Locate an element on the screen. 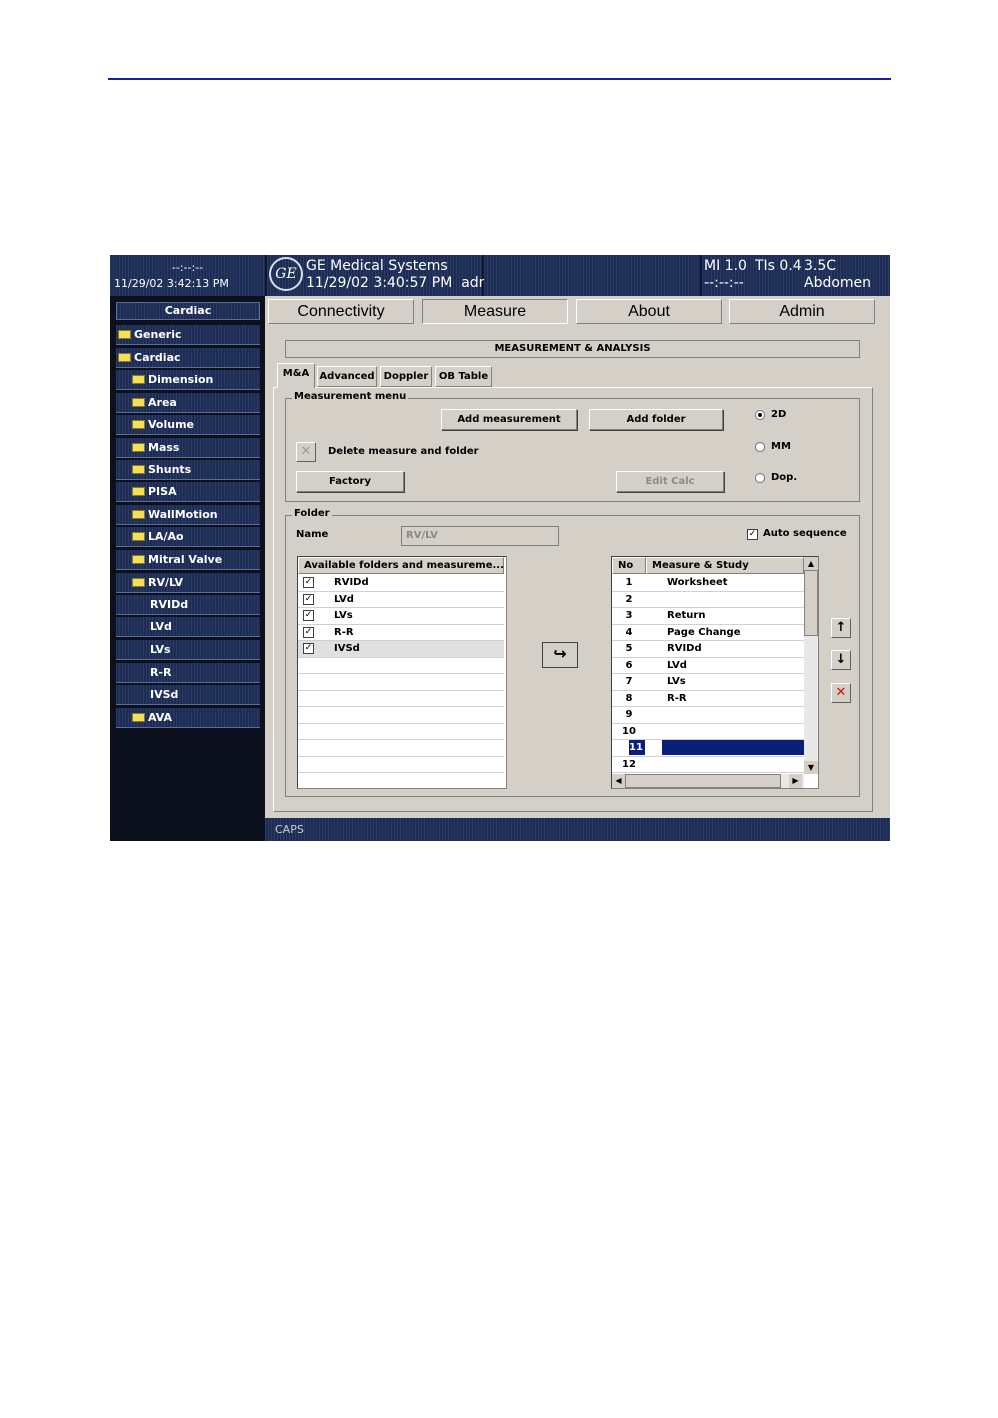 Image resolution: width=998 pixels, height=1418 pixels. sidebar-item: Generic is located at coordinates (188, 335).